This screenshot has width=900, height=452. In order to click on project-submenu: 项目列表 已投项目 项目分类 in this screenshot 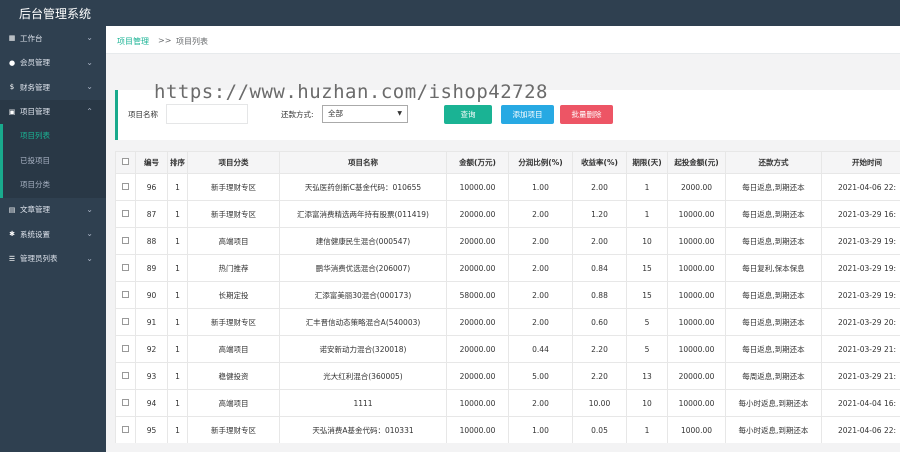, I will do `click(53, 161)`.